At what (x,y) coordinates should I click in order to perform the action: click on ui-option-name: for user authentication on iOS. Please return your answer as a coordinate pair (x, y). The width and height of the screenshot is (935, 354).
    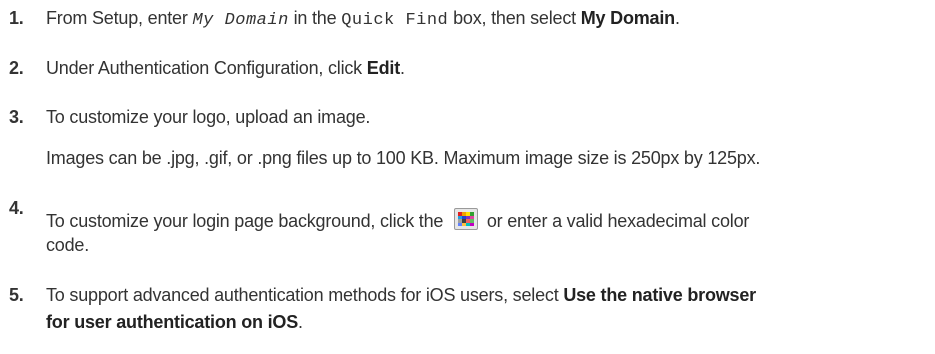
    Looking at the image, I should click on (172, 322).